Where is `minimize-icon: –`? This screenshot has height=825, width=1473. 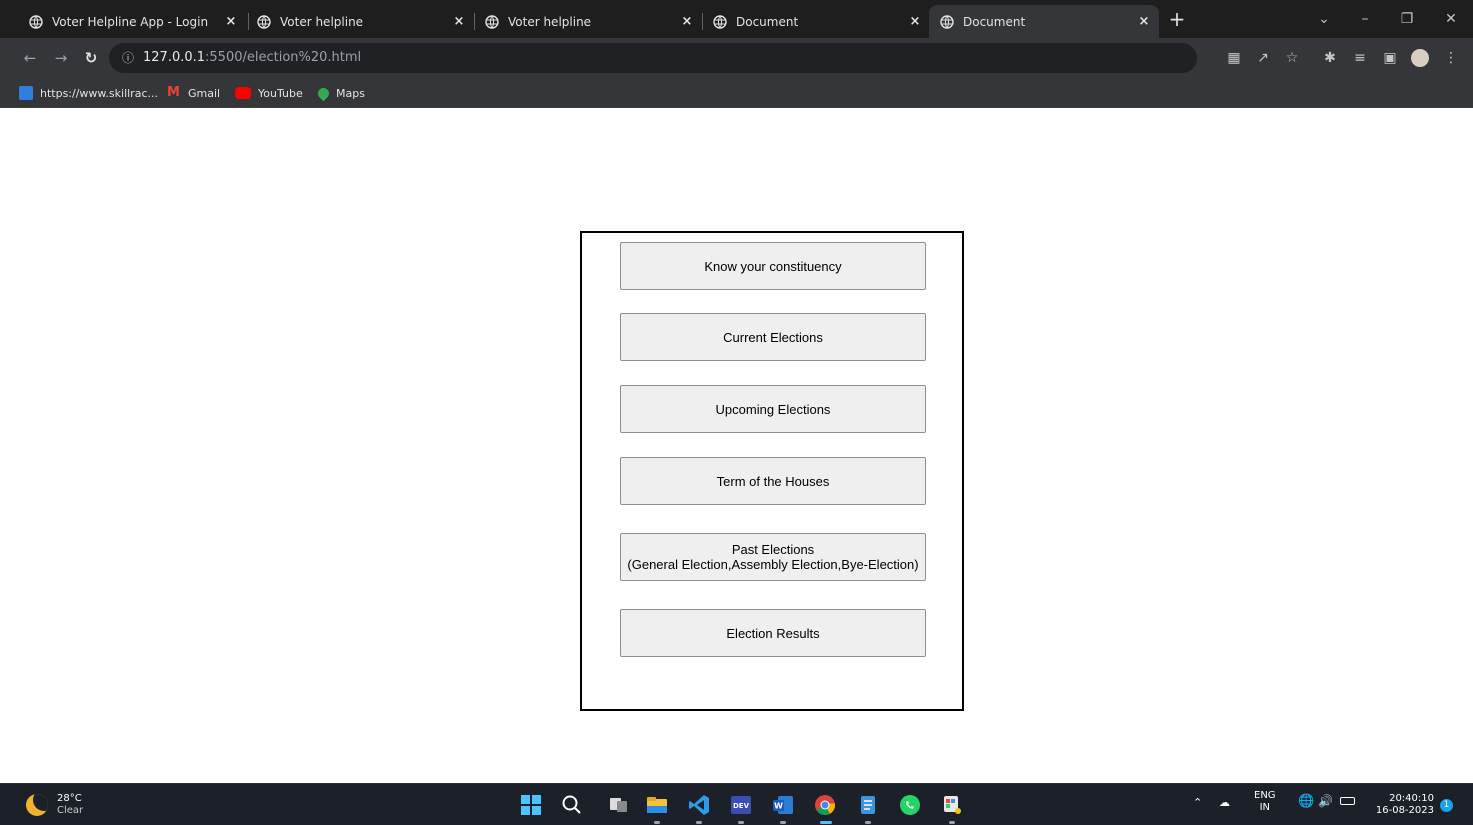 minimize-icon: – is located at coordinates (1365, 19).